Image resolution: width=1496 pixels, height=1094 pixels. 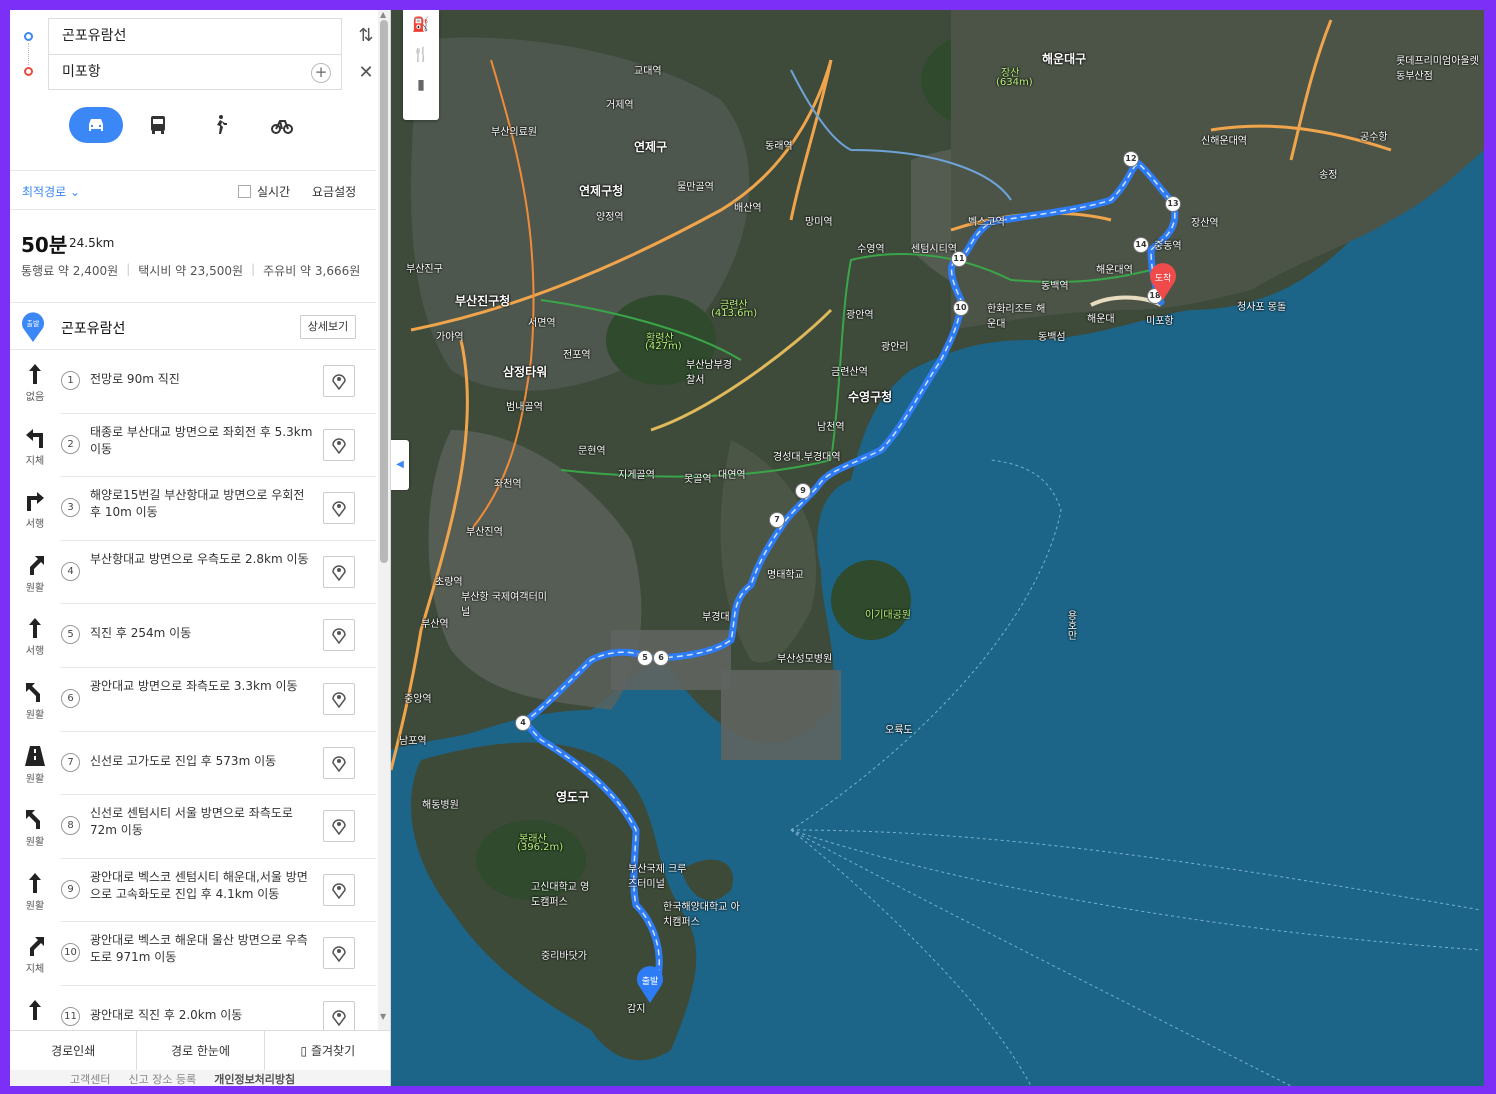 What do you see at coordinates (650, 985) in the screenshot?
I see `origin-pin-icon: 출발` at bounding box center [650, 985].